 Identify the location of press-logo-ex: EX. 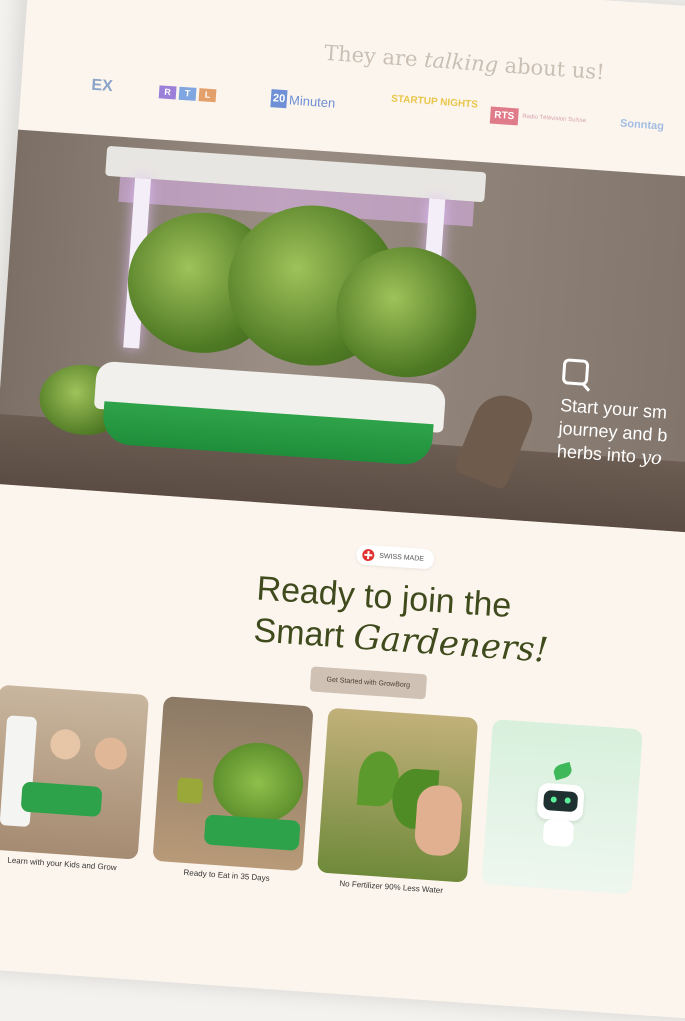
(102, 86).